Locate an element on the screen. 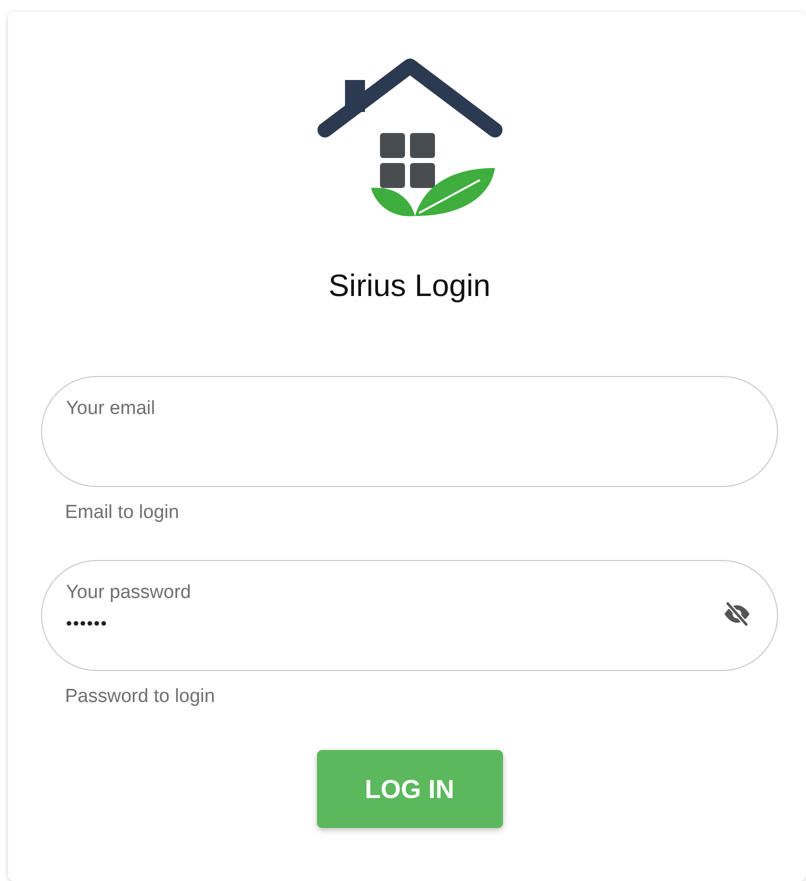 This screenshot has height=881, width=806. login-title: Sirius Login is located at coordinates (409, 285).